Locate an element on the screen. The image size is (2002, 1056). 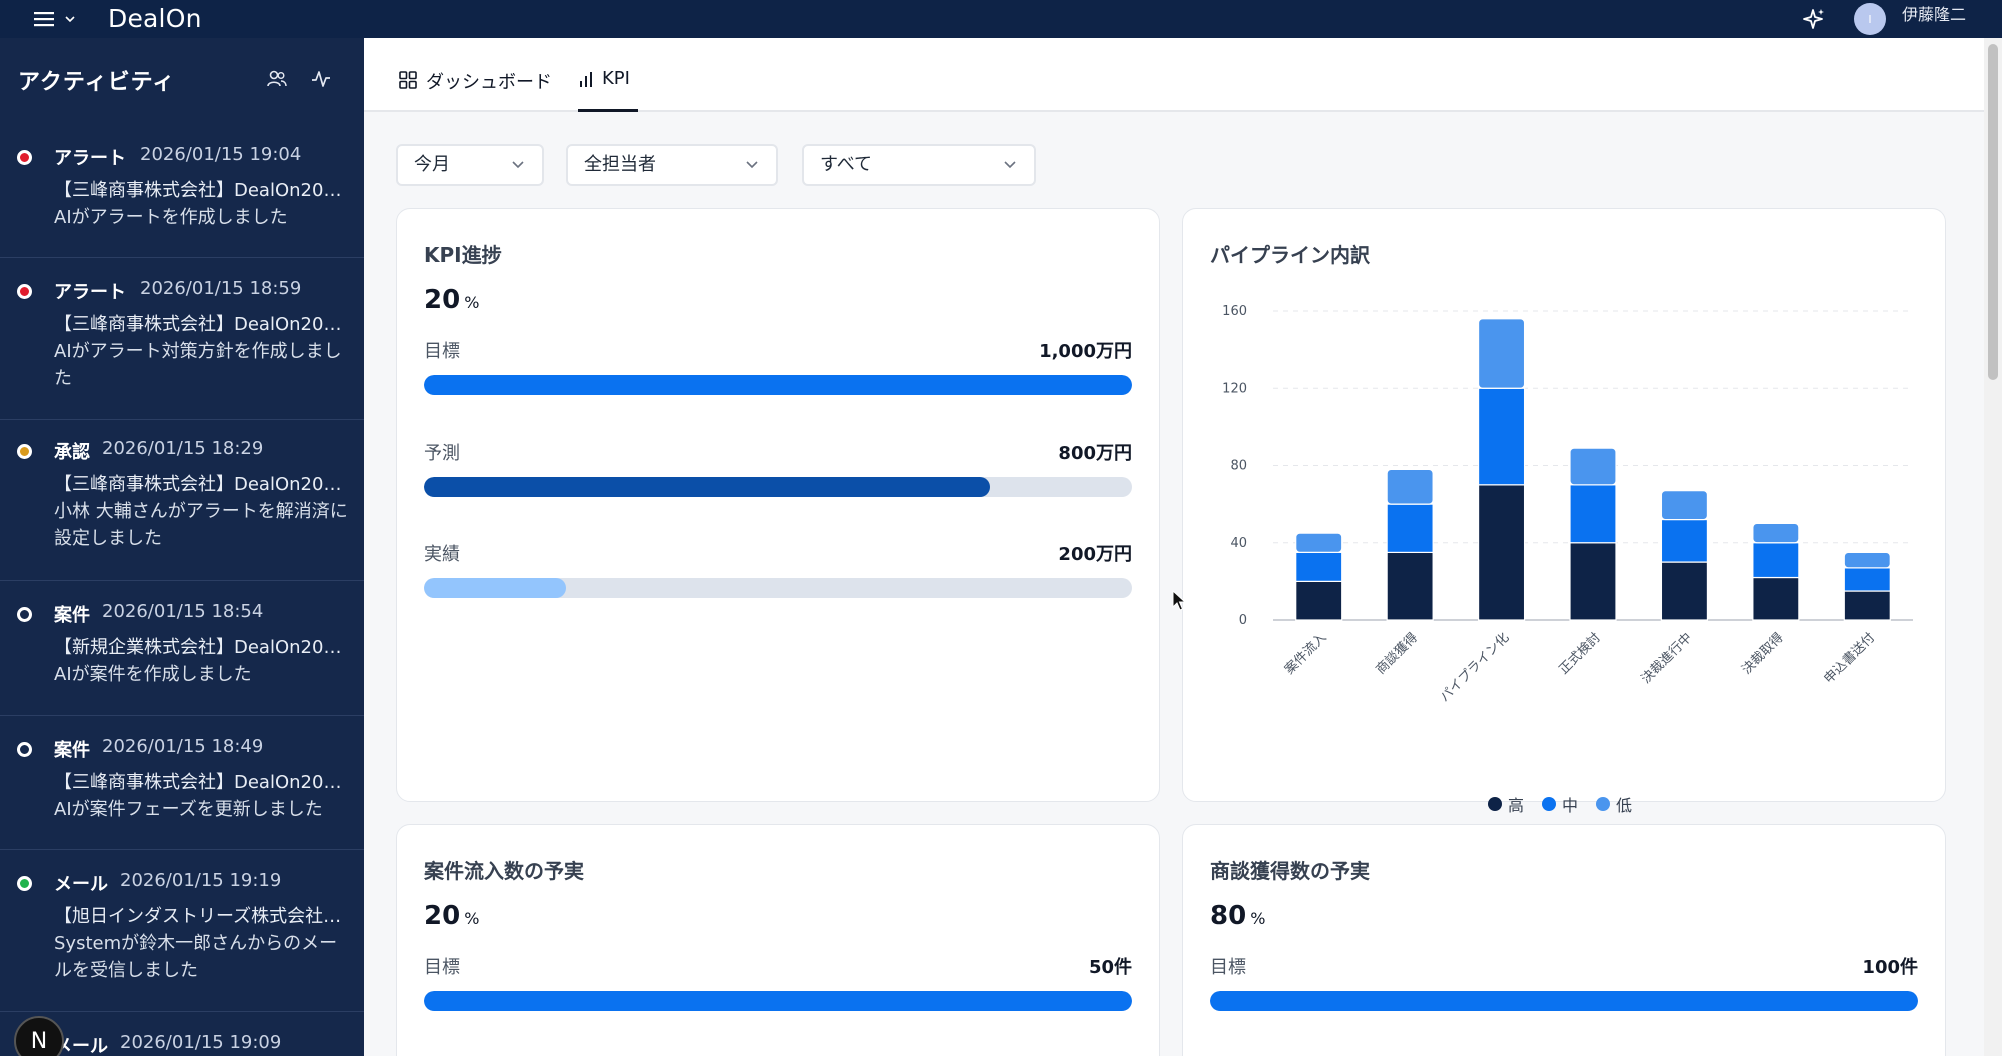
forecast-label: 予測 is located at coordinates (442, 453).